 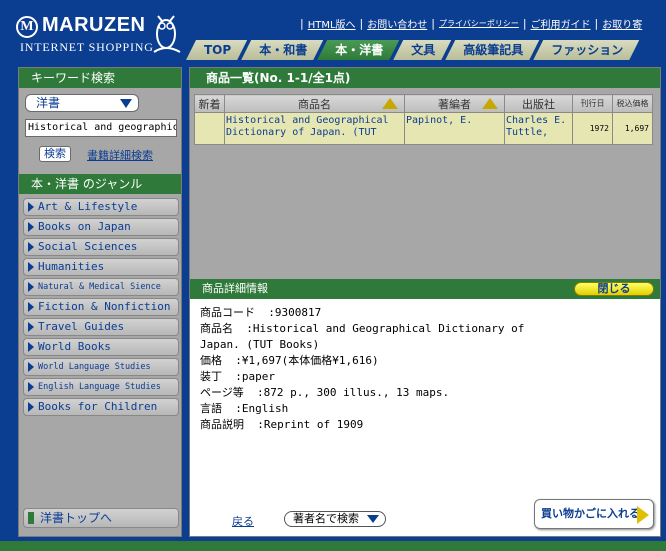 What do you see at coordinates (561, 23) in the screenshot?
I see `usage-guide-link: ご利用ガイド` at bounding box center [561, 23].